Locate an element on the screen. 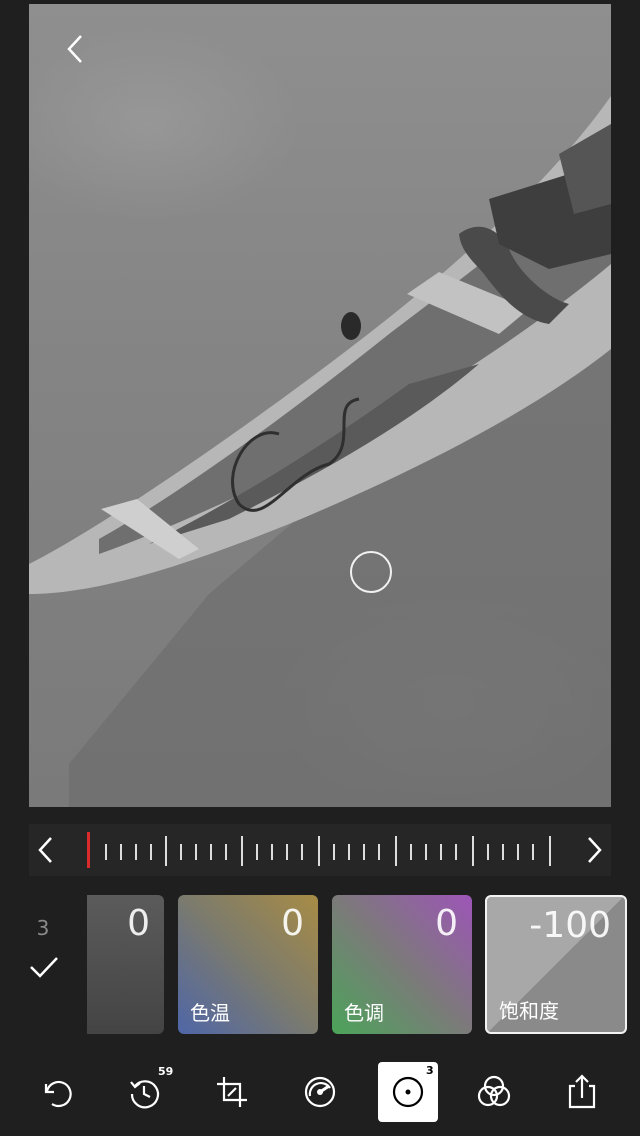  ruler-ticks is located at coordinates (322, 850).